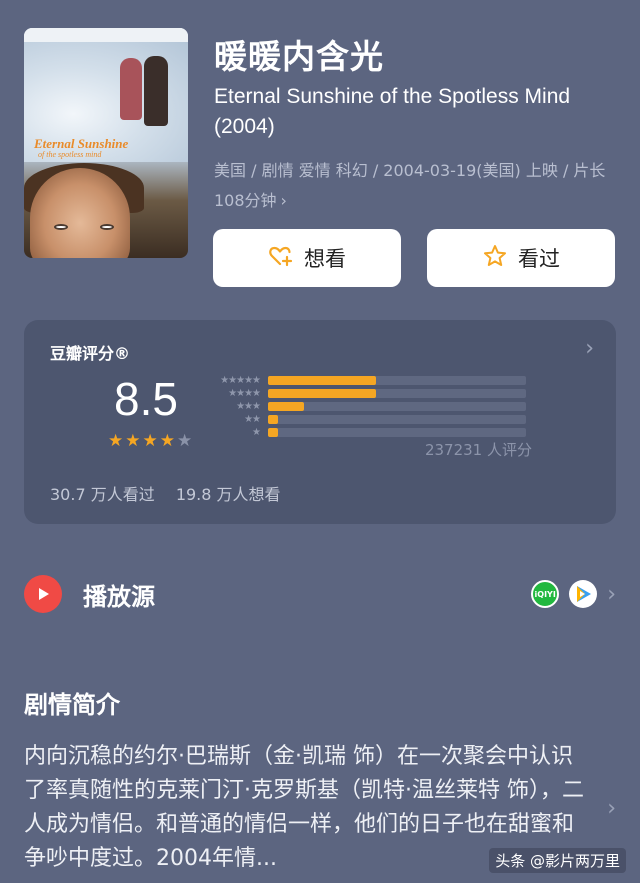  I want to click on poster-credits-strip, so click(106, 35).